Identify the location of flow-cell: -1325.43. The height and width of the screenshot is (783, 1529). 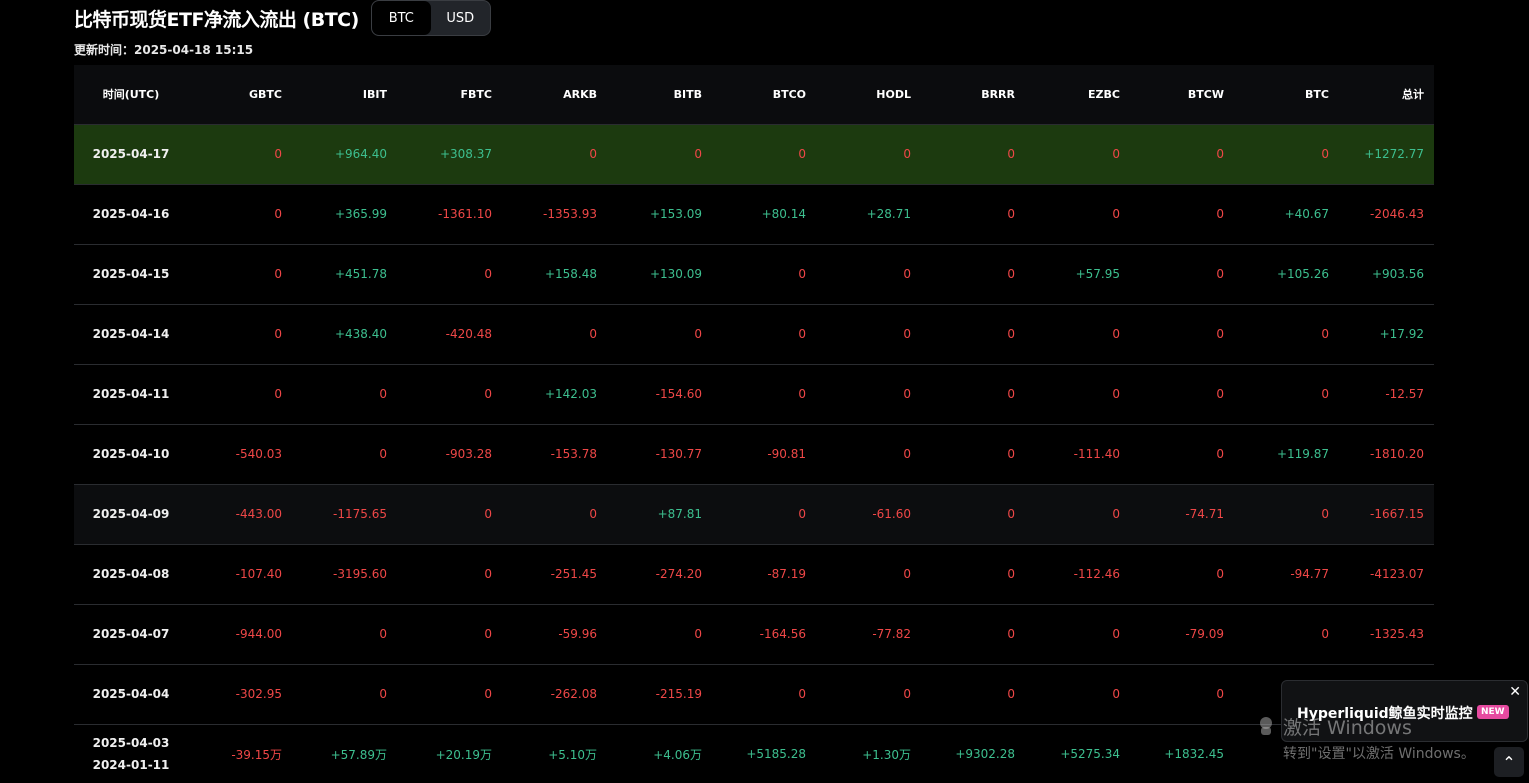
(1397, 634).